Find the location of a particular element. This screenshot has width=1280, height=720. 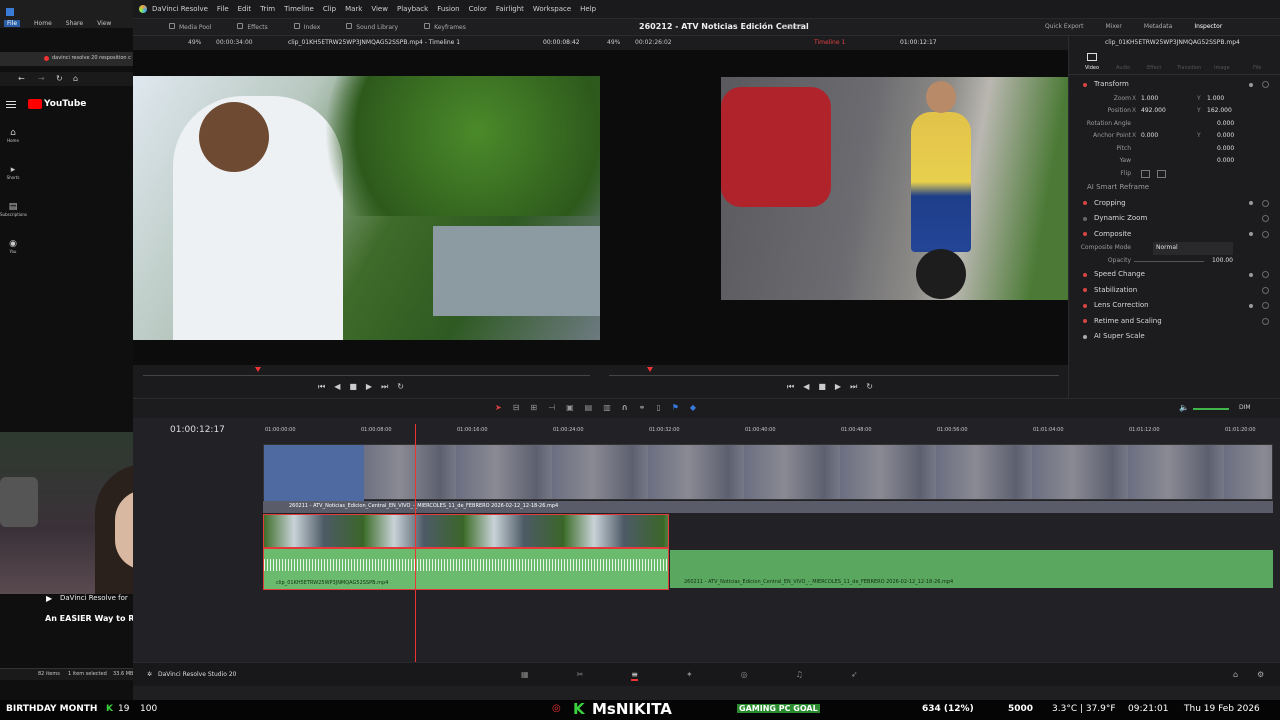

tab-effect: Effect is located at coordinates (1154, 68).